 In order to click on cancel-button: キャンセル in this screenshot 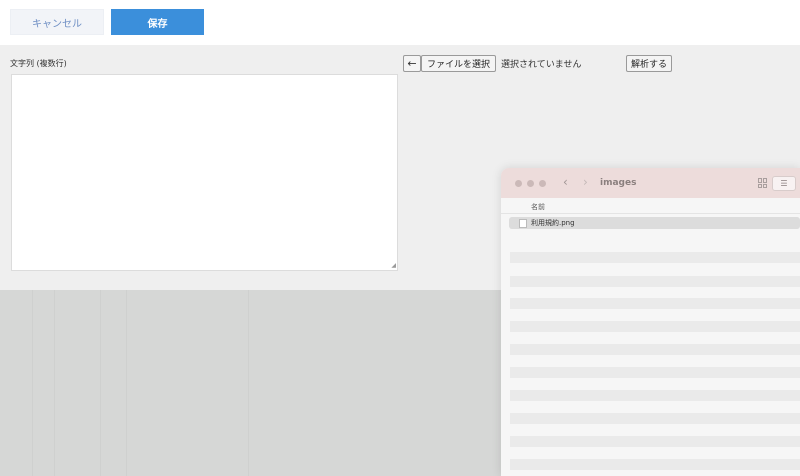, I will do `click(57, 22)`.